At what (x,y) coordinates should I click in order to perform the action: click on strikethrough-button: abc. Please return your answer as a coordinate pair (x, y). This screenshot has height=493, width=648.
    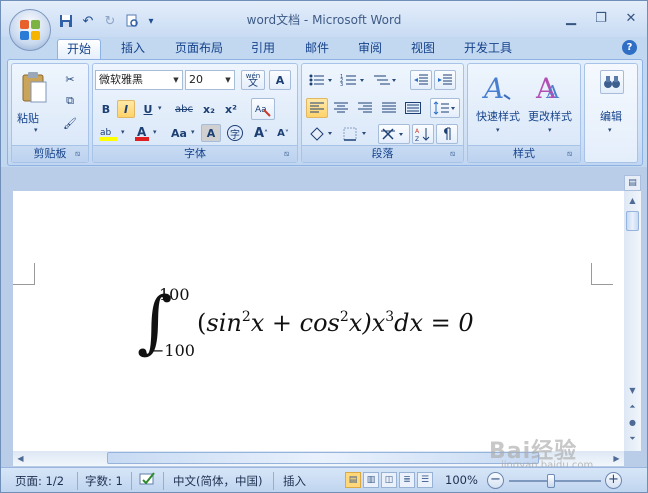
    Looking at the image, I should click on (184, 109).